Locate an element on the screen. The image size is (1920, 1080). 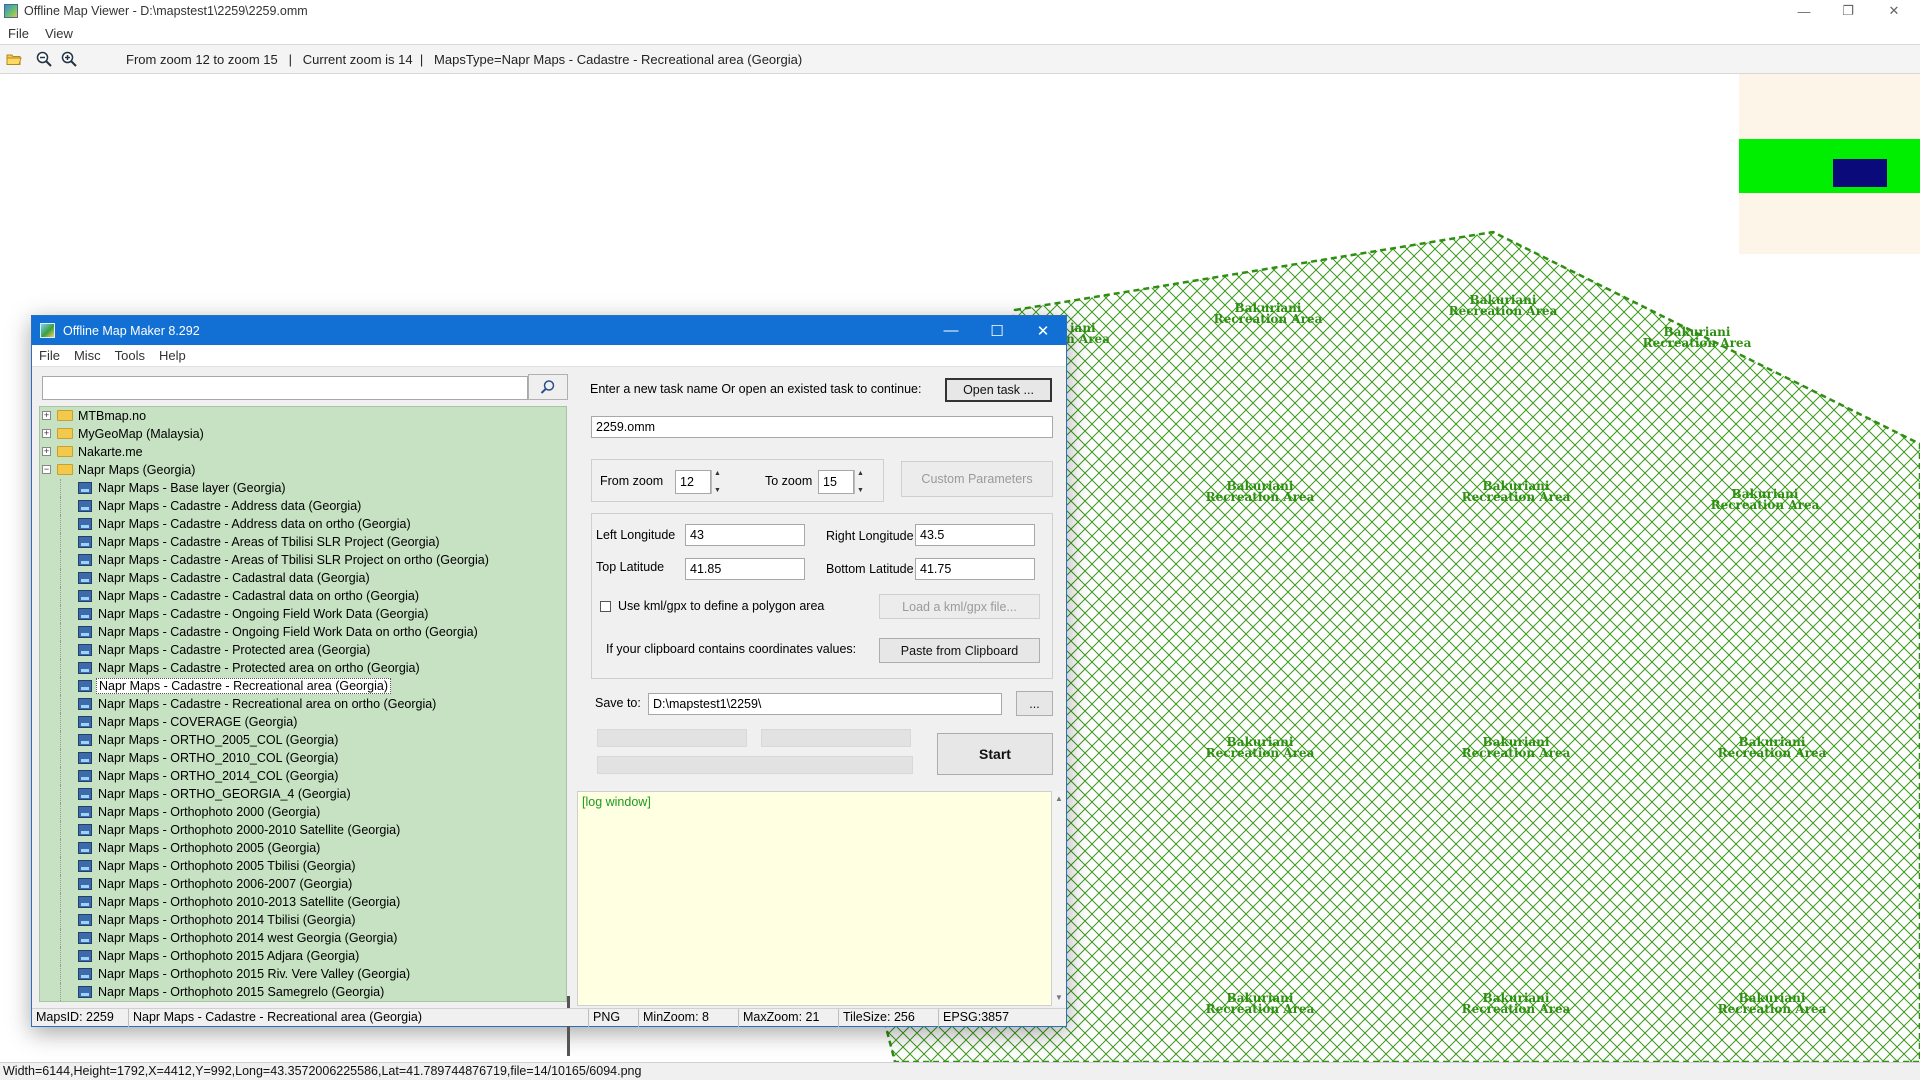
omm-close-button: ✕ is located at coordinates (1043, 330).